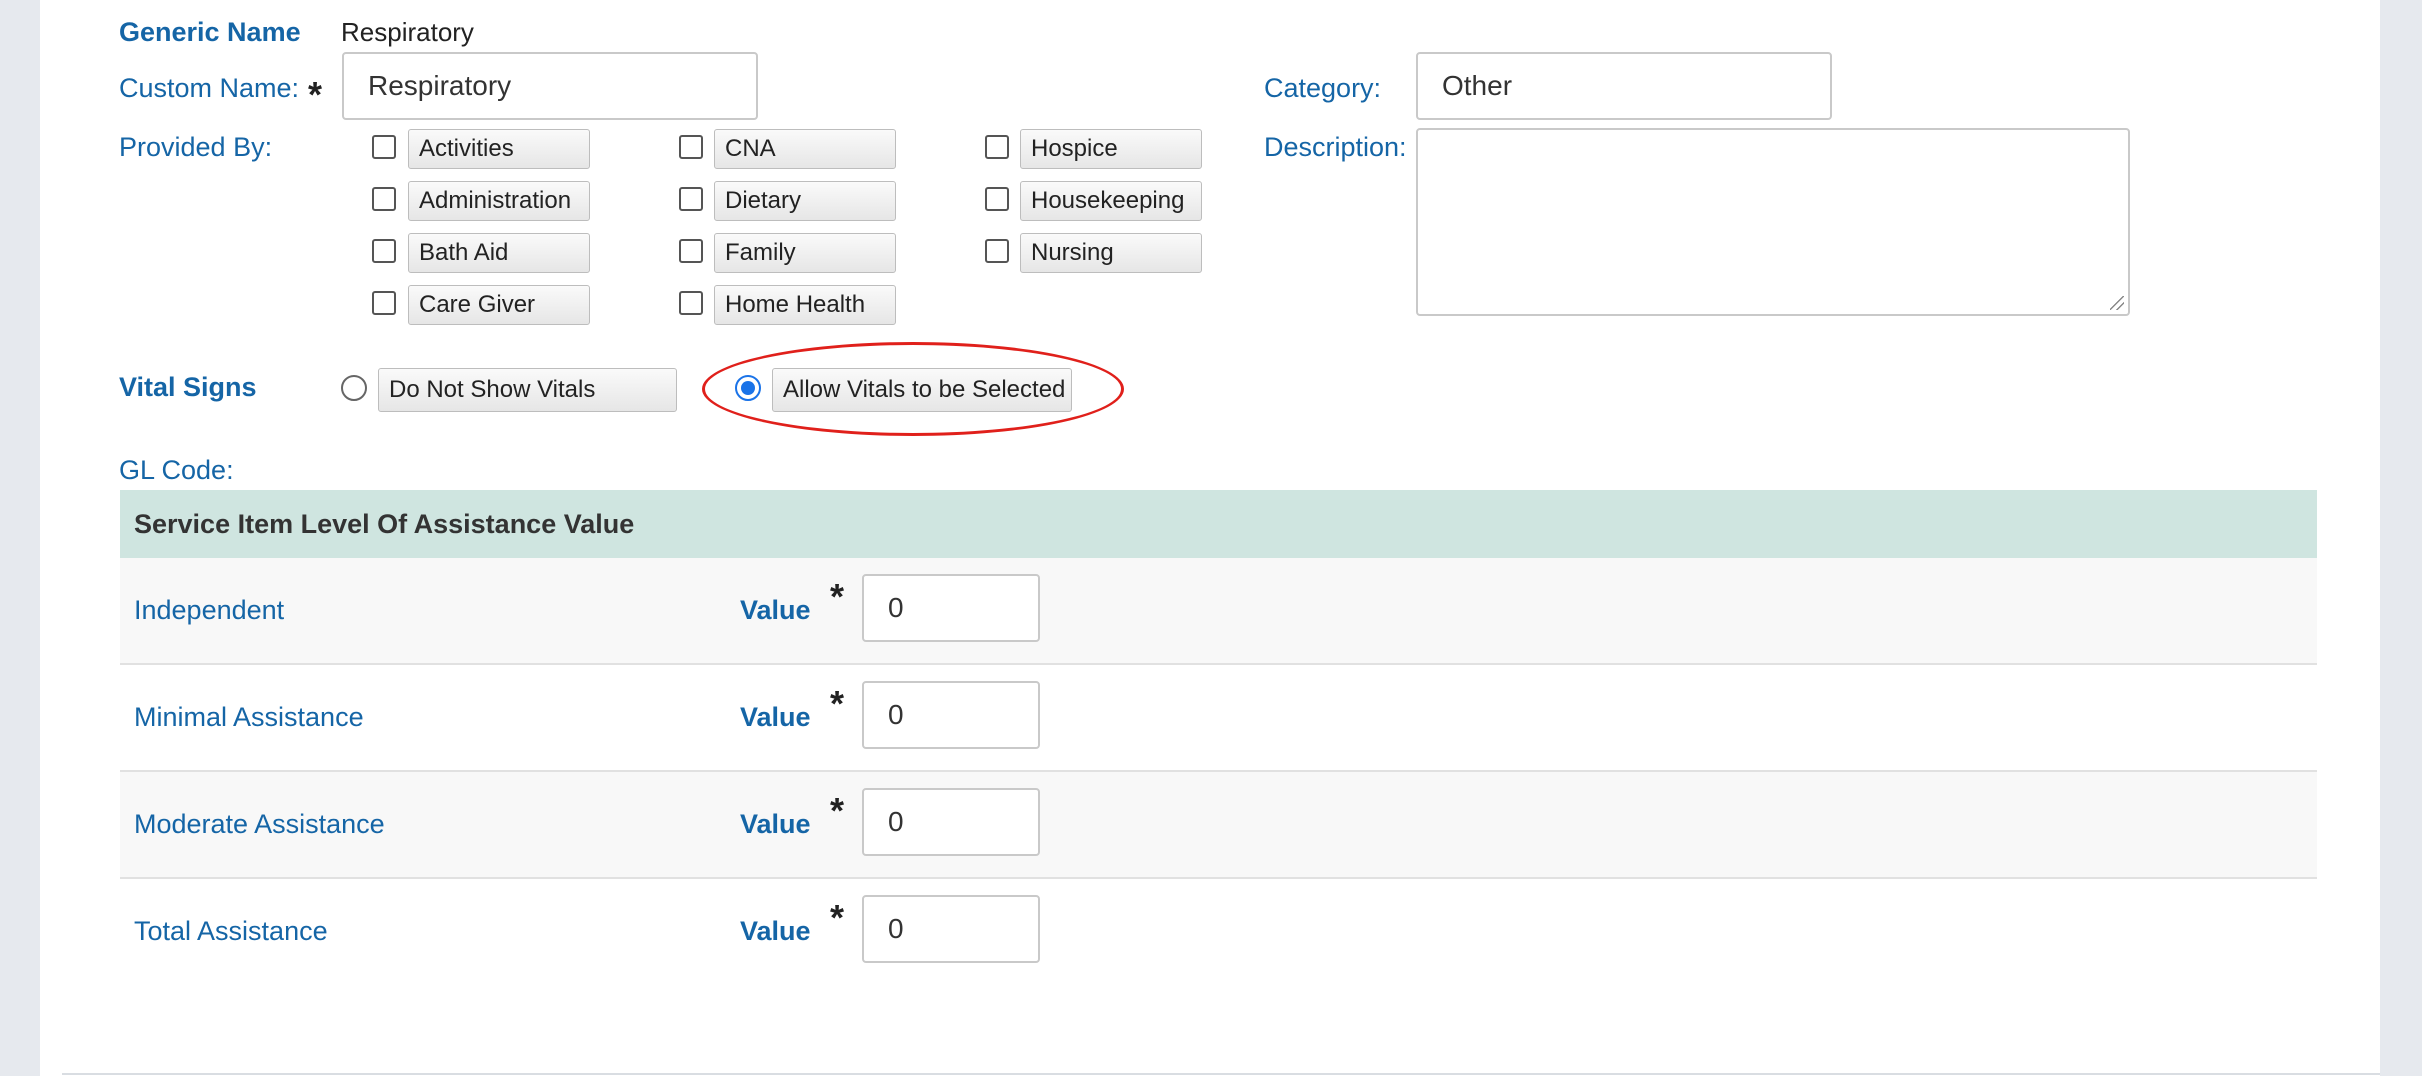 The width and height of the screenshot is (2422, 1076). I want to click on provider-chip-activities: Activities, so click(499, 149).